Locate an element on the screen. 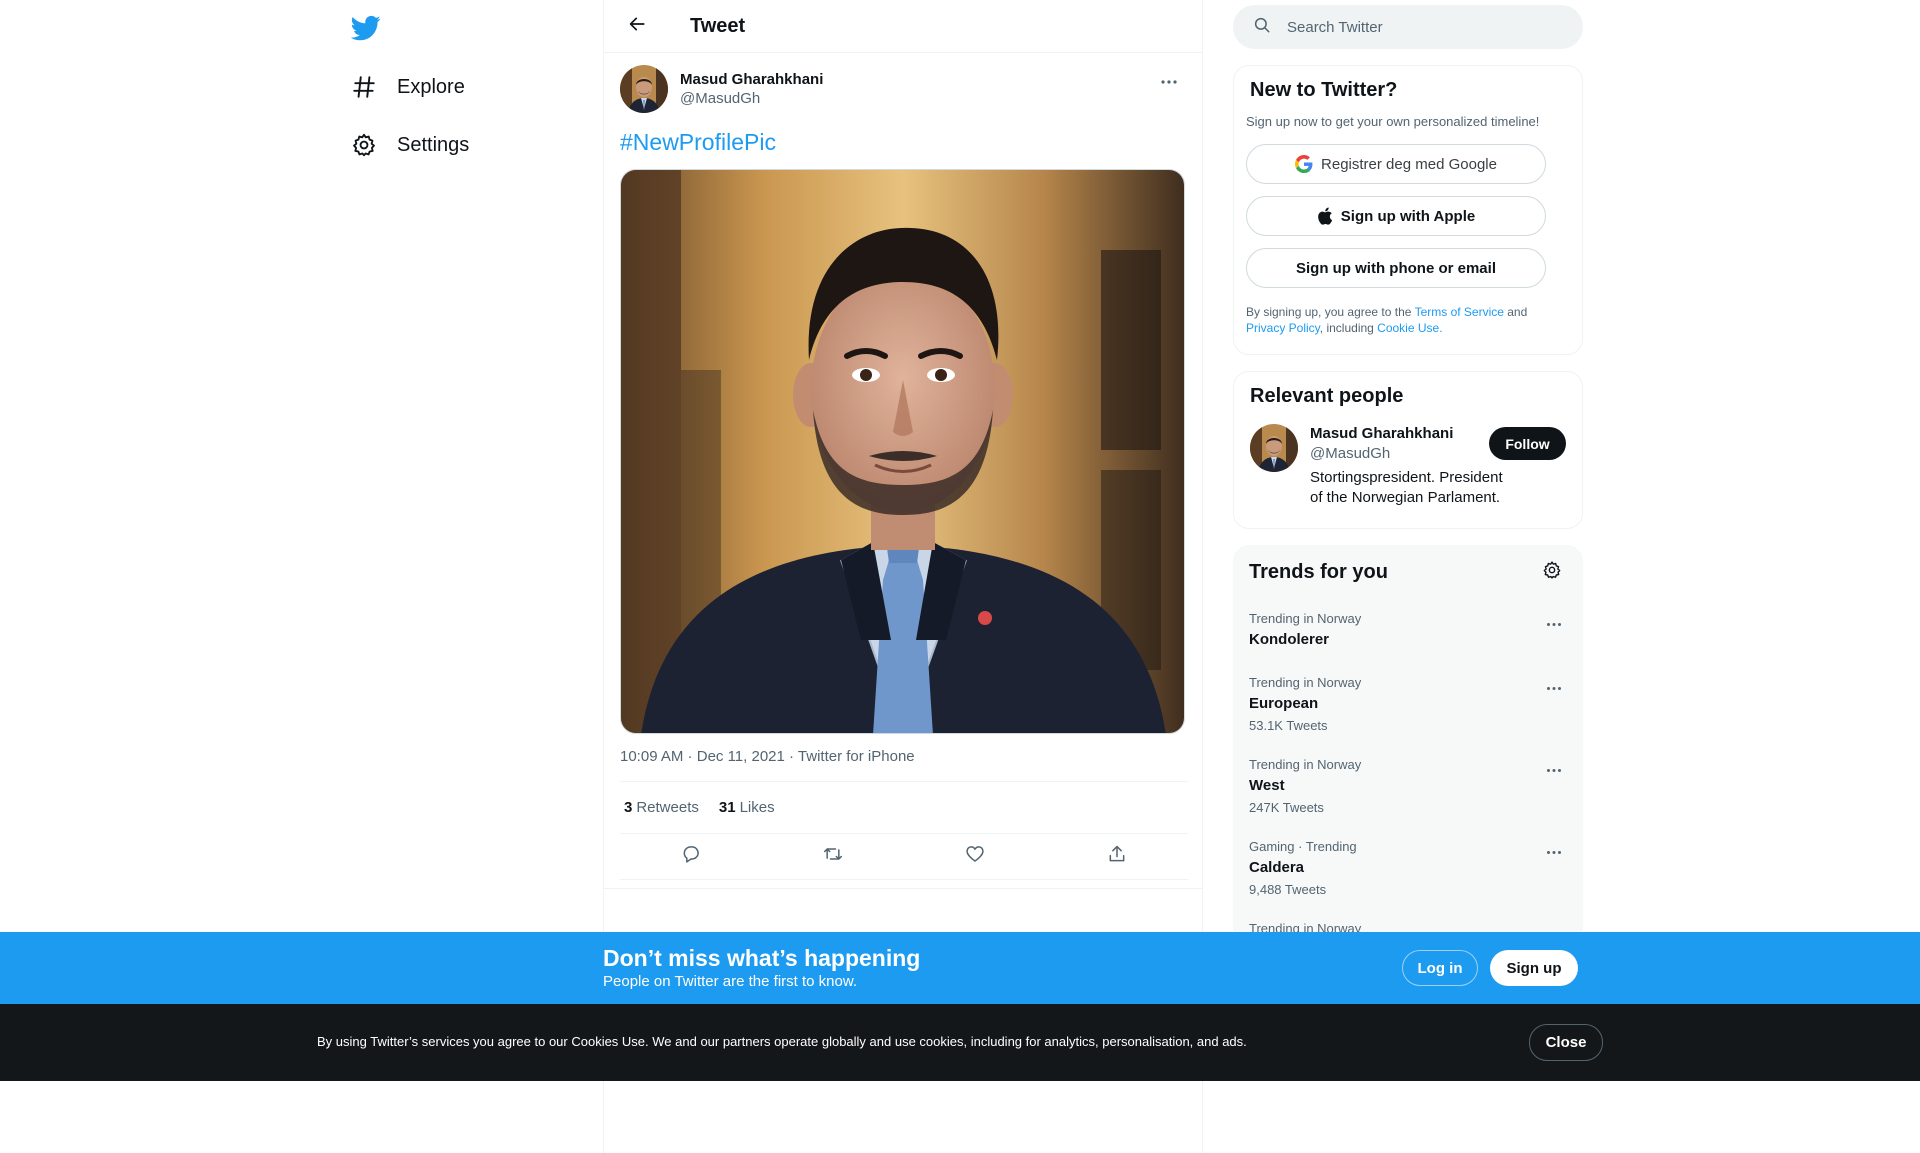 The width and height of the screenshot is (1920, 1153). author-names: Masud Gharahkhani @MasudGh is located at coordinates (751, 89).